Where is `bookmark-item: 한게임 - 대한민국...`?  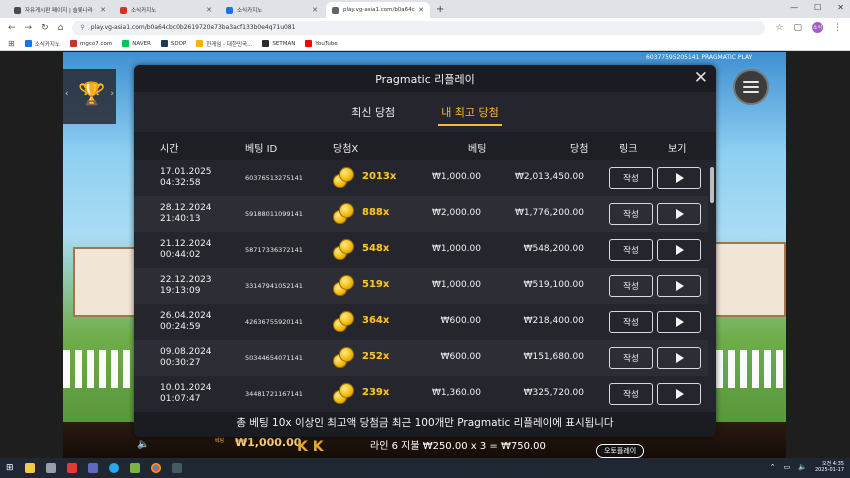 bookmark-item: 한게임 - 대한민국... is located at coordinates (224, 44).